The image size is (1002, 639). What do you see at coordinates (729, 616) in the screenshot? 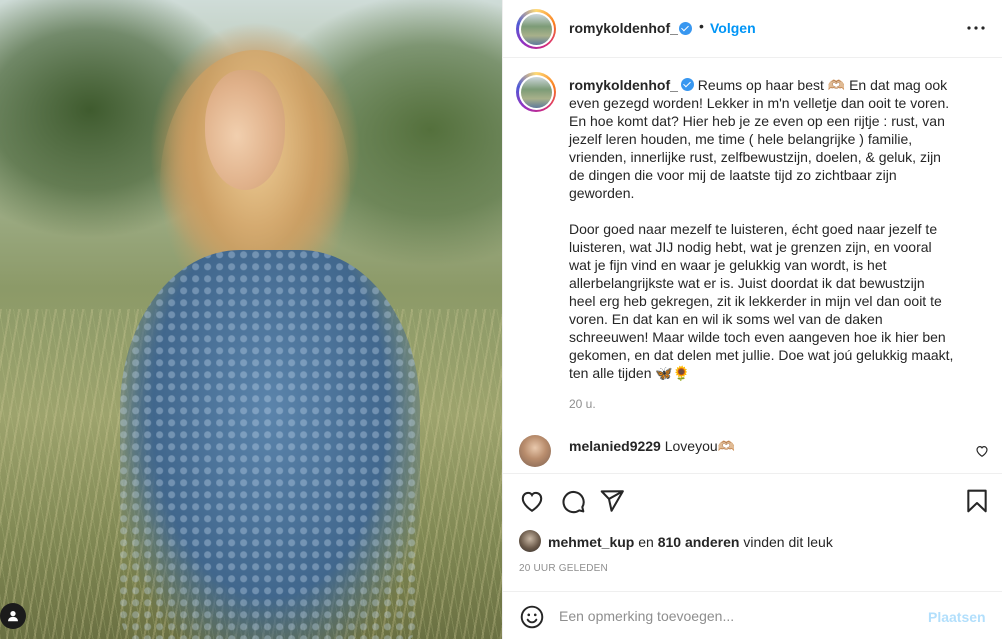
I see `comment-input` at bounding box center [729, 616].